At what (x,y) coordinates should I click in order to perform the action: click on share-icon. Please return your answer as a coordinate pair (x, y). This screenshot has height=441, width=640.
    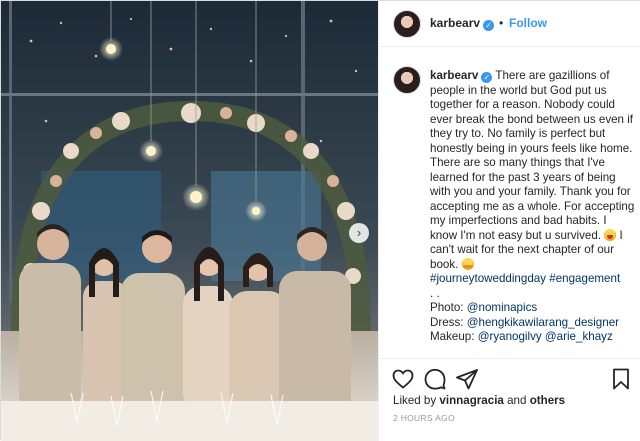
    Looking at the image, I should click on (467, 379).